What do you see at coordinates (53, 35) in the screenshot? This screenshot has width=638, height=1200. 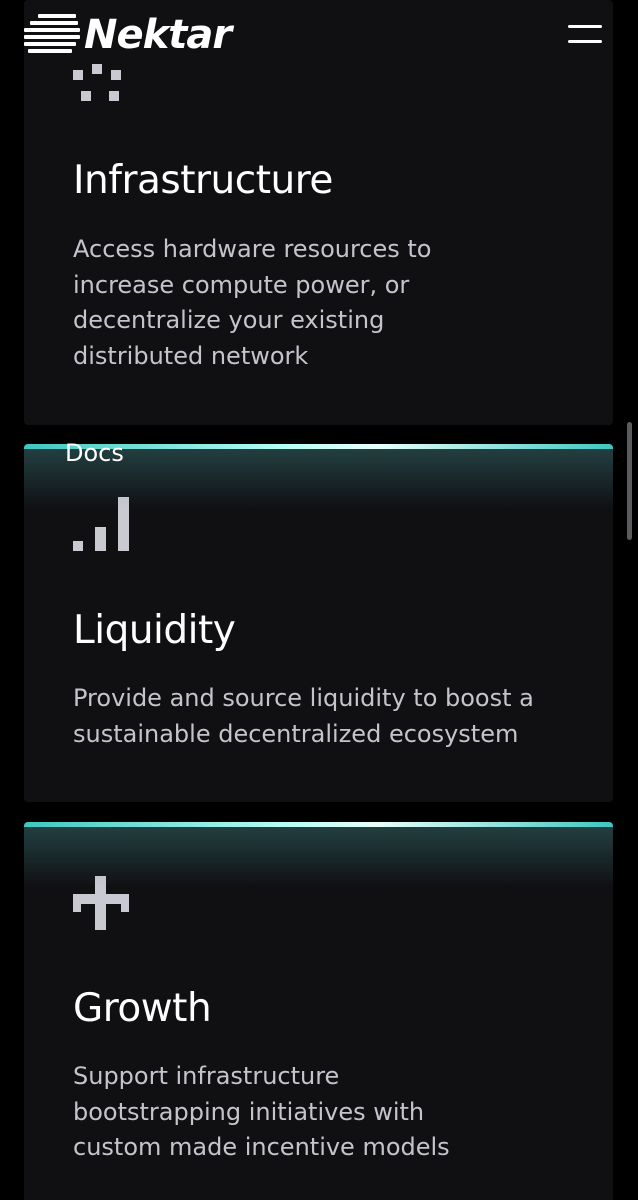 I see `nektar-logo-icon` at bounding box center [53, 35].